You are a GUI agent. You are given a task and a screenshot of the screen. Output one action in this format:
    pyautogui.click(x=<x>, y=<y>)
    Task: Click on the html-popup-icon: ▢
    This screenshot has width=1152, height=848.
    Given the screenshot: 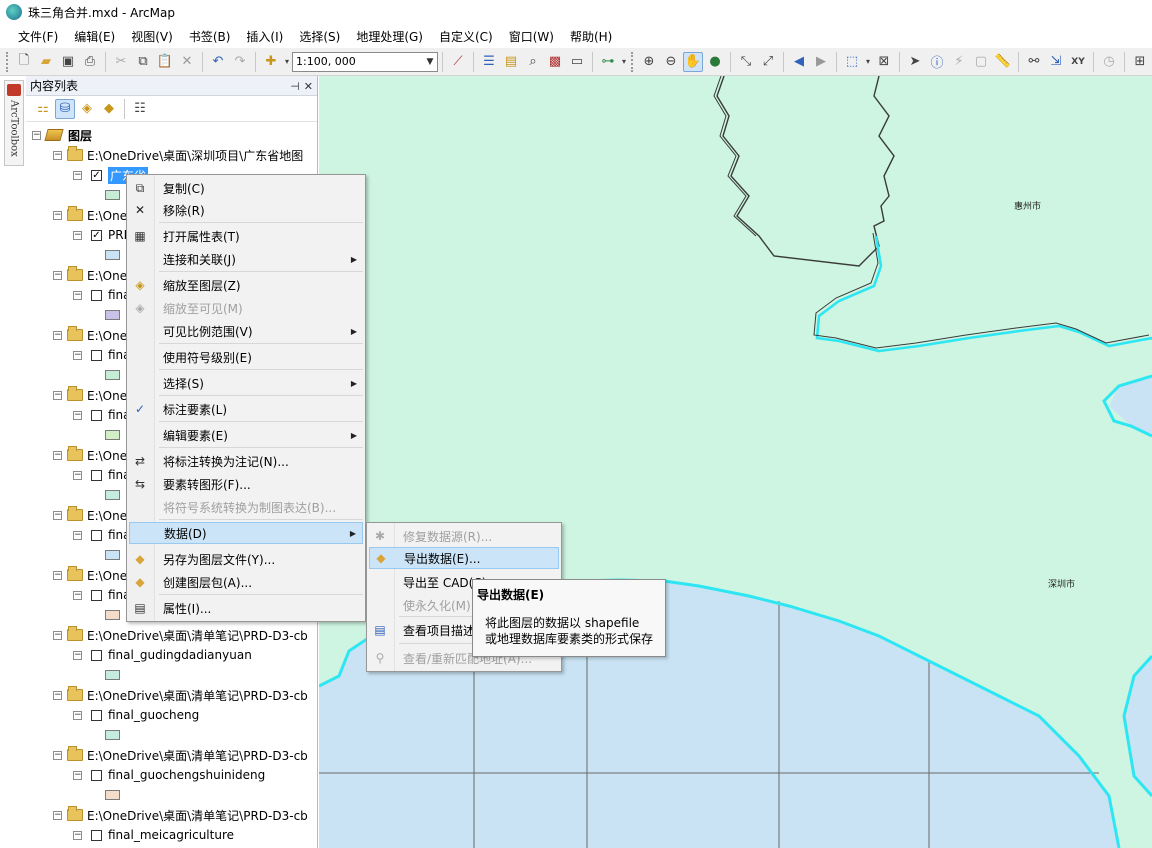 What is the action you would take?
    pyautogui.click(x=981, y=62)
    